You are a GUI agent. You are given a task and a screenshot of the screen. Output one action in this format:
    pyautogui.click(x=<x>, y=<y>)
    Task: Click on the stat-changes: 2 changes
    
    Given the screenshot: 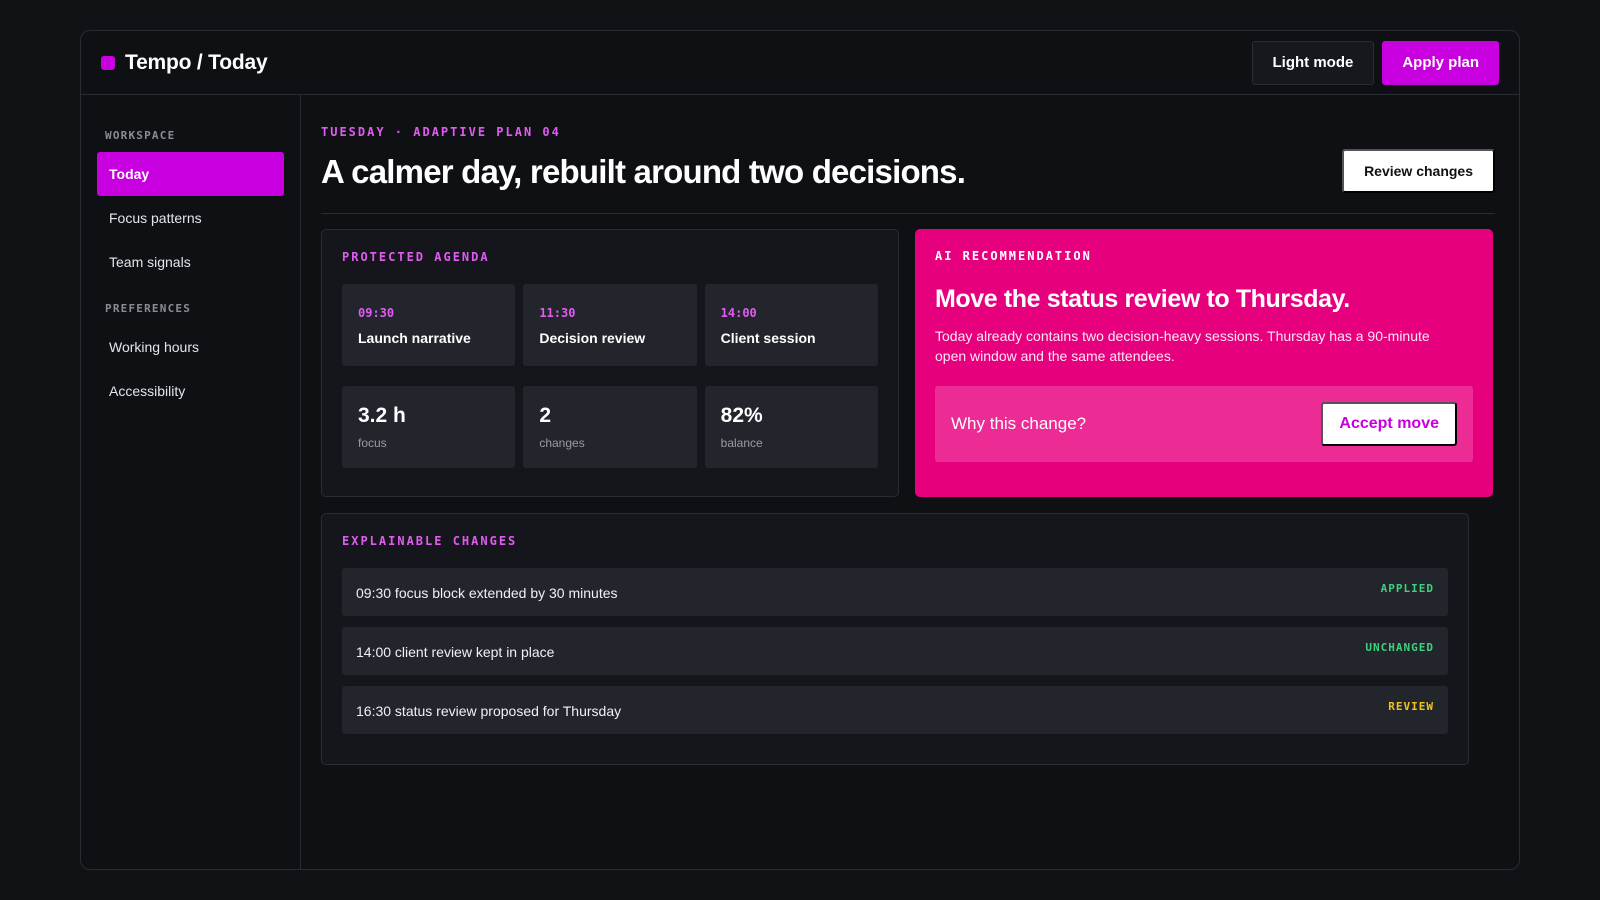 What is the action you would take?
    pyautogui.click(x=610, y=427)
    